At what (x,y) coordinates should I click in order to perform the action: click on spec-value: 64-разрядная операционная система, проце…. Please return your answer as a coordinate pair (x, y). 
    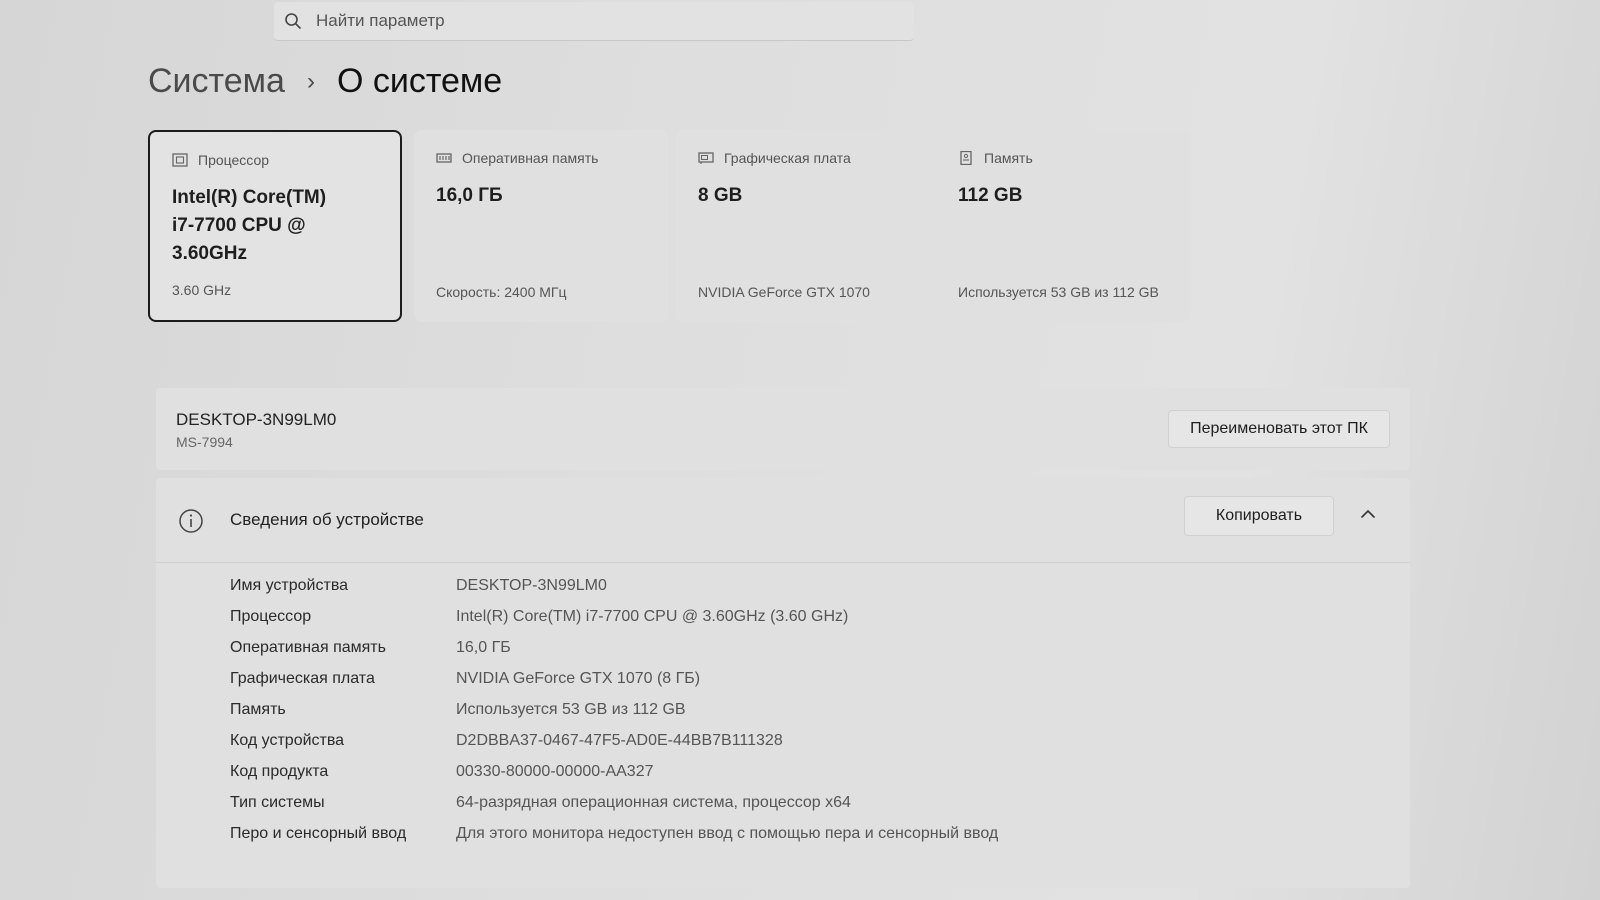
    Looking at the image, I should click on (653, 802).